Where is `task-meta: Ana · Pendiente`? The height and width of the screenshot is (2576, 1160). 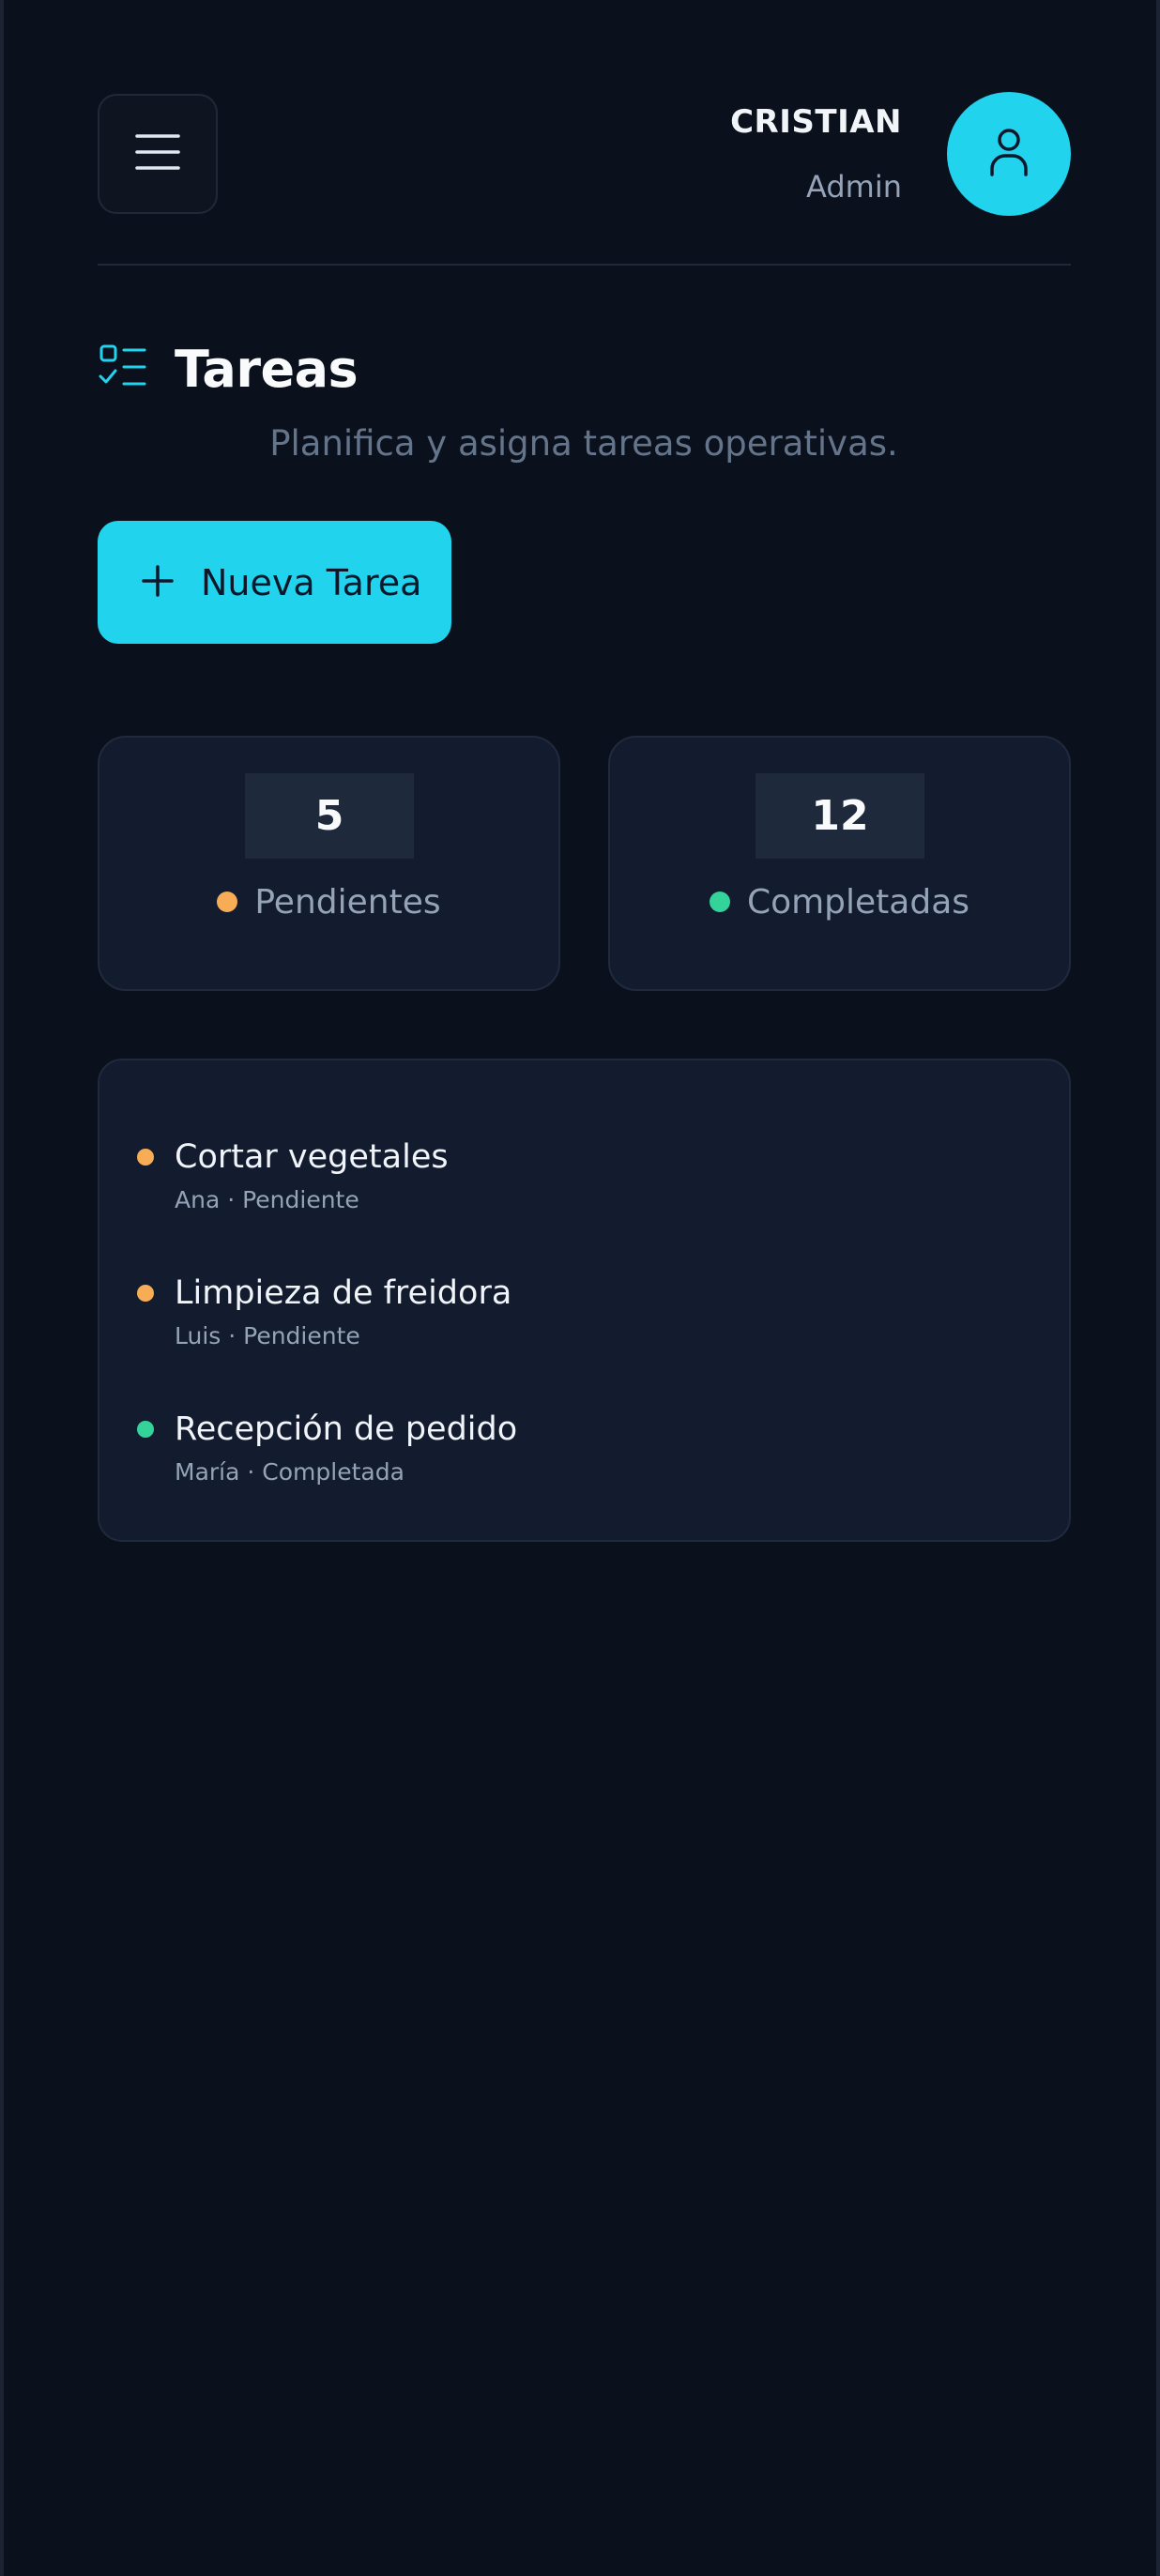
task-meta: Ana · Pendiente is located at coordinates (267, 1199).